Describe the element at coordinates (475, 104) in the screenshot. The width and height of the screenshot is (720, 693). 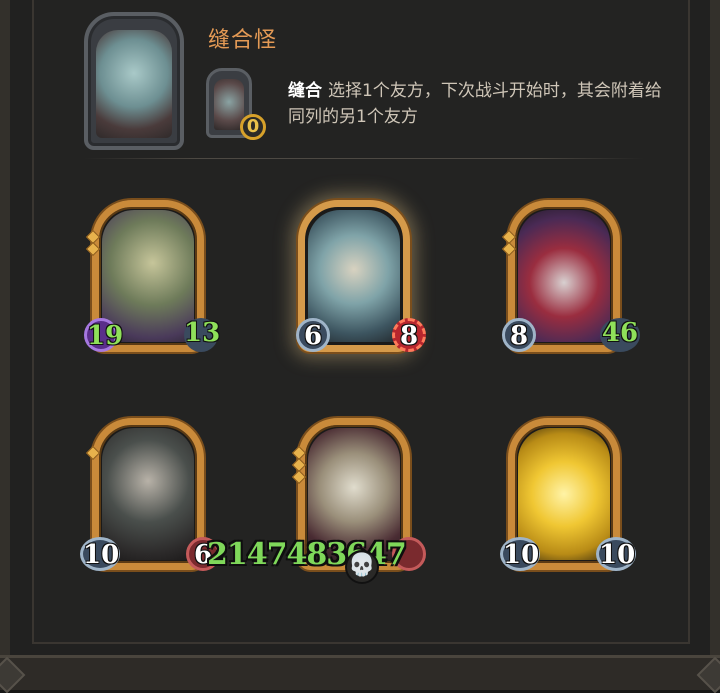
I see `ability-text: 选择1个友方，下次战斗开始时，其会附着给同列的另1个友方` at that location.